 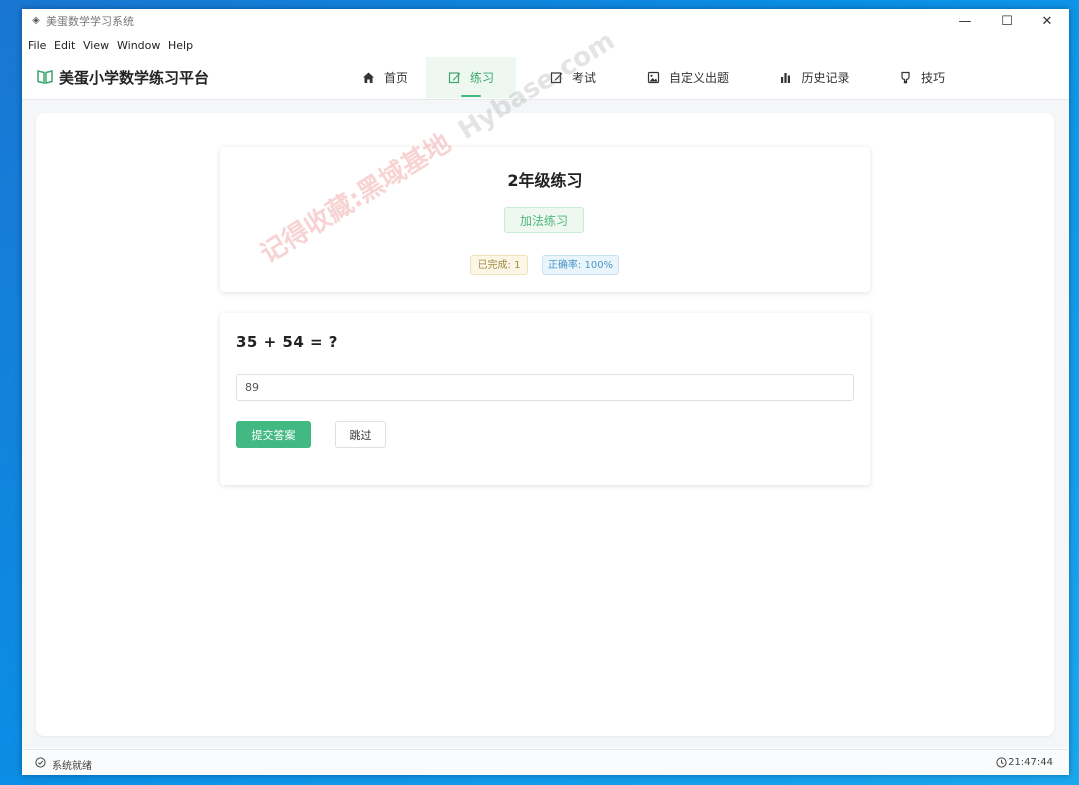 I want to click on tab-history: 历史记录, so click(x=814, y=77).